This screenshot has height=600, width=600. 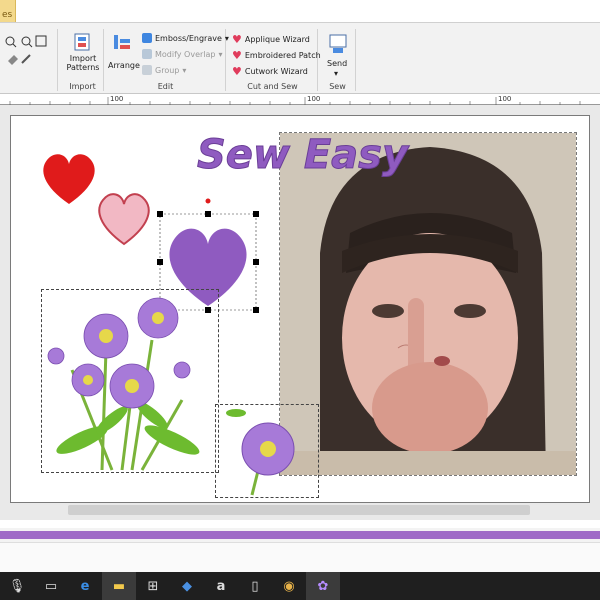 I want to click on modify-overlap-button: Modify Overlap ▾, so click(x=182, y=54).